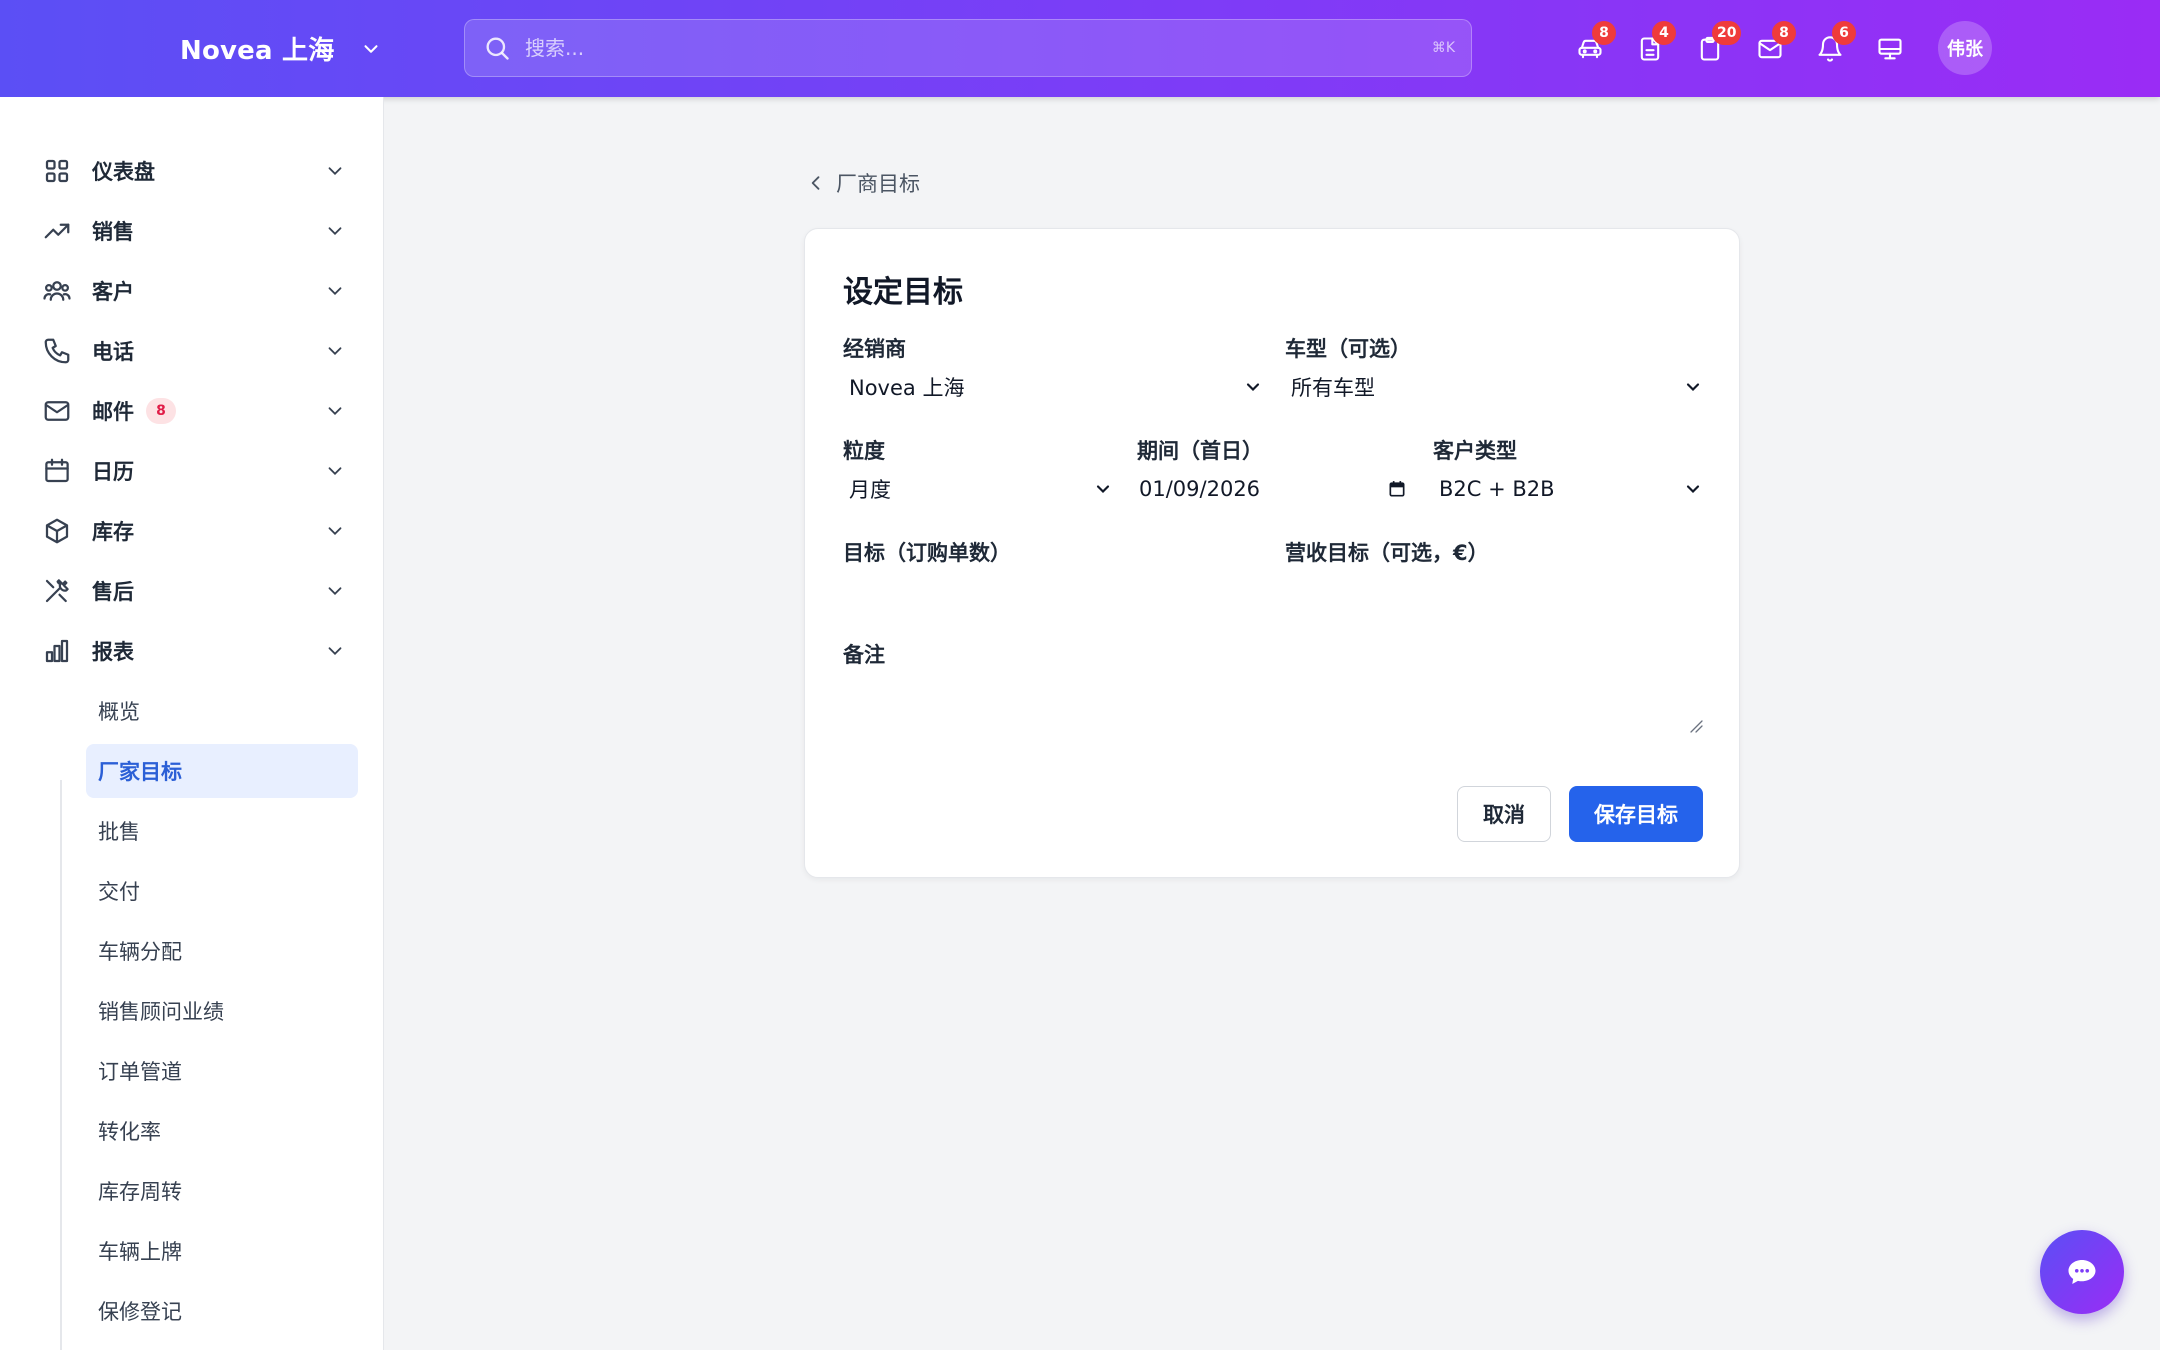 This screenshot has height=1350, width=2160. What do you see at coordinates (1664, 32) in the screenshot?
I see `notification-badge: 4` at bounding box center [1664, 32].